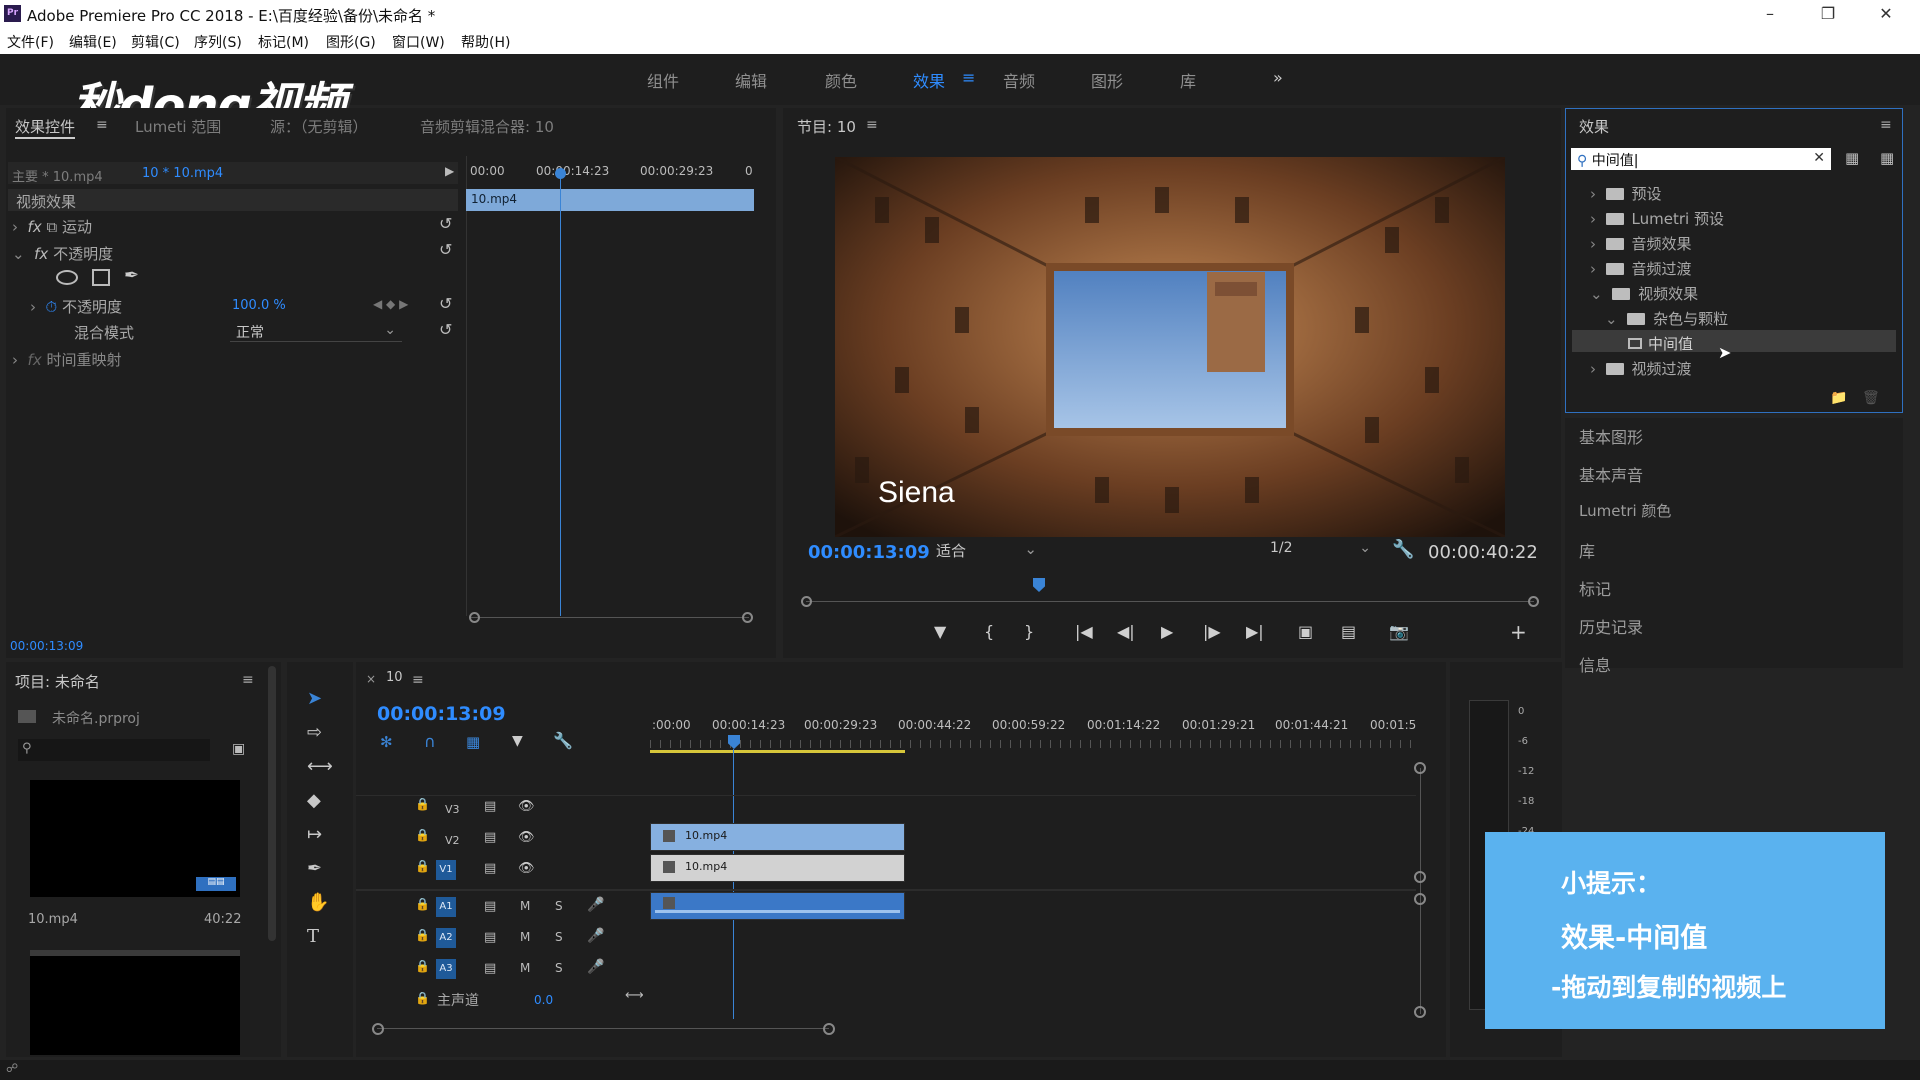 The width and height of the screenshot is (1920, 1080). What do you see at coordinates (1403, 549) in the screenshot?
I see `wrench-settings-icon: 🔧` at bounding box center [1403, 549].